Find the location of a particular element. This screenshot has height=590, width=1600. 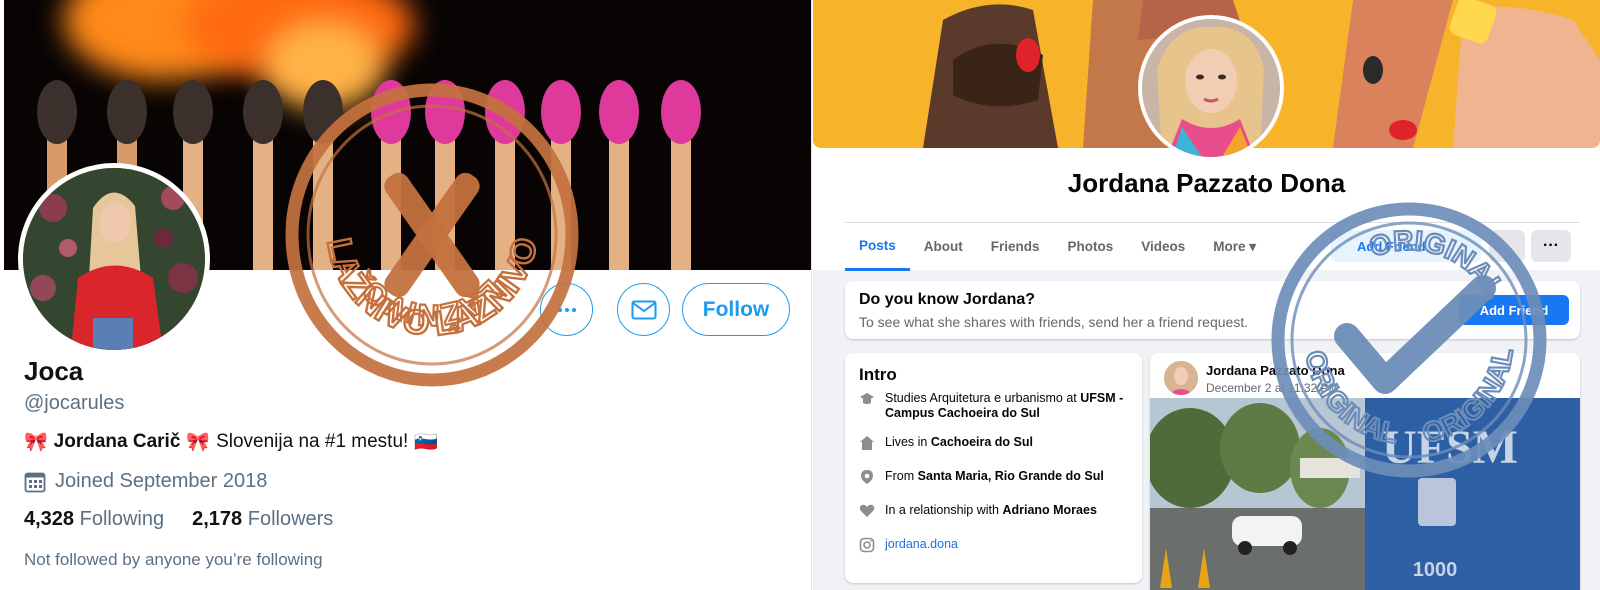

tab-friends: Friends is located at coordinates (1015, 247).